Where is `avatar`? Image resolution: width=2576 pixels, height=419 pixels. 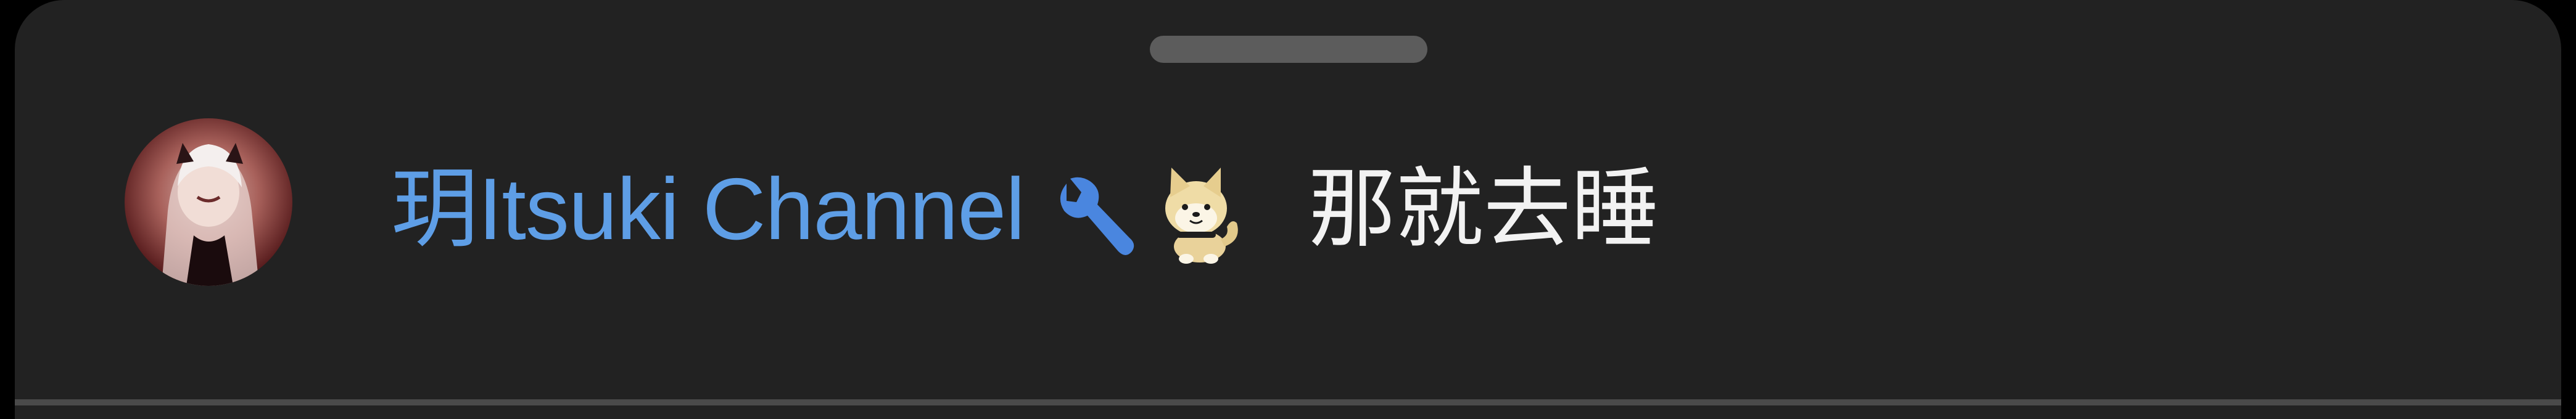
avatar is located at coordinates (209, 202).